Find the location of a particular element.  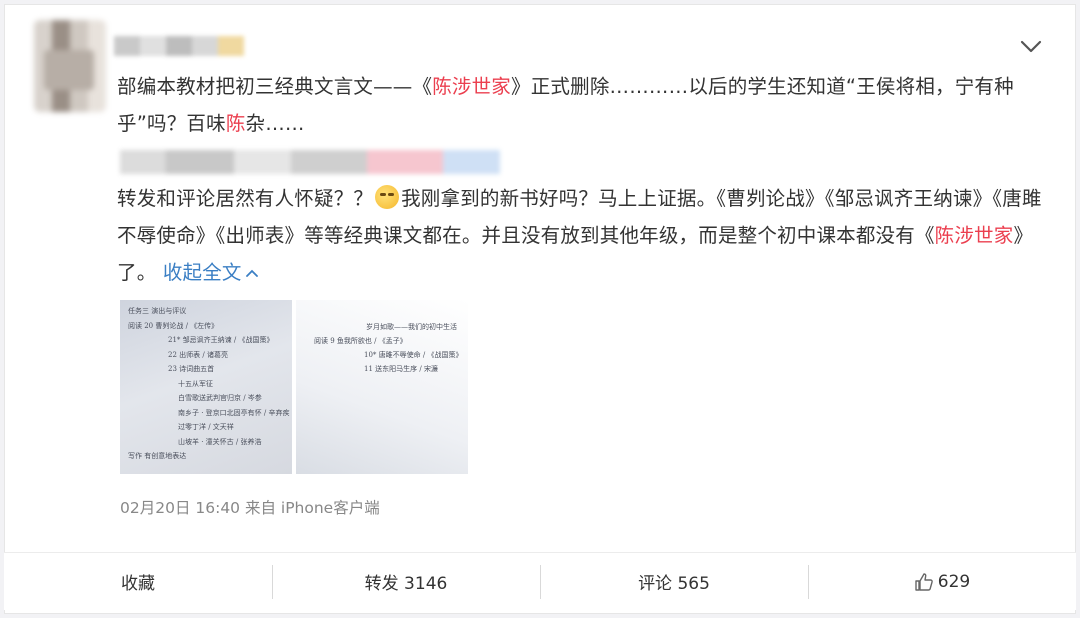

photo-text-line: 23 诗词曲五首 is located at coordinates (191, 369).